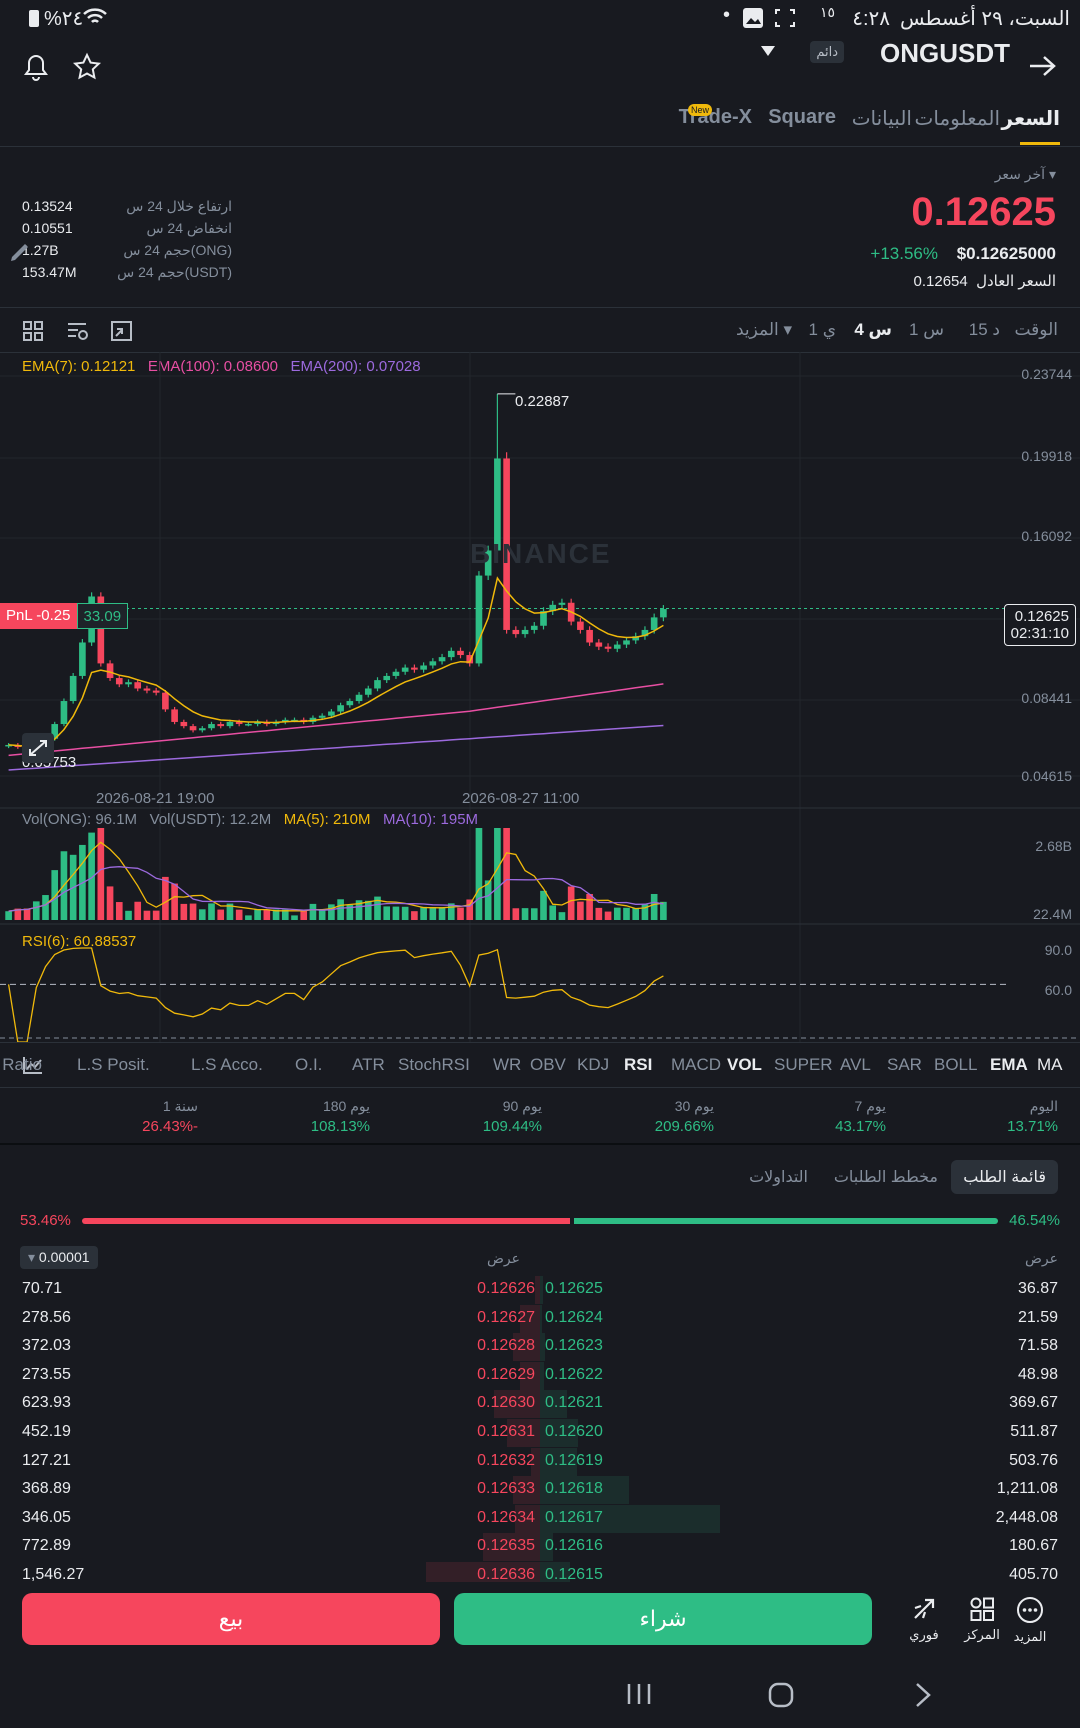  Describe the element at coordinates (1037, 1317) in the screenshot. I see `bid-quantity: 21.59` at that location.